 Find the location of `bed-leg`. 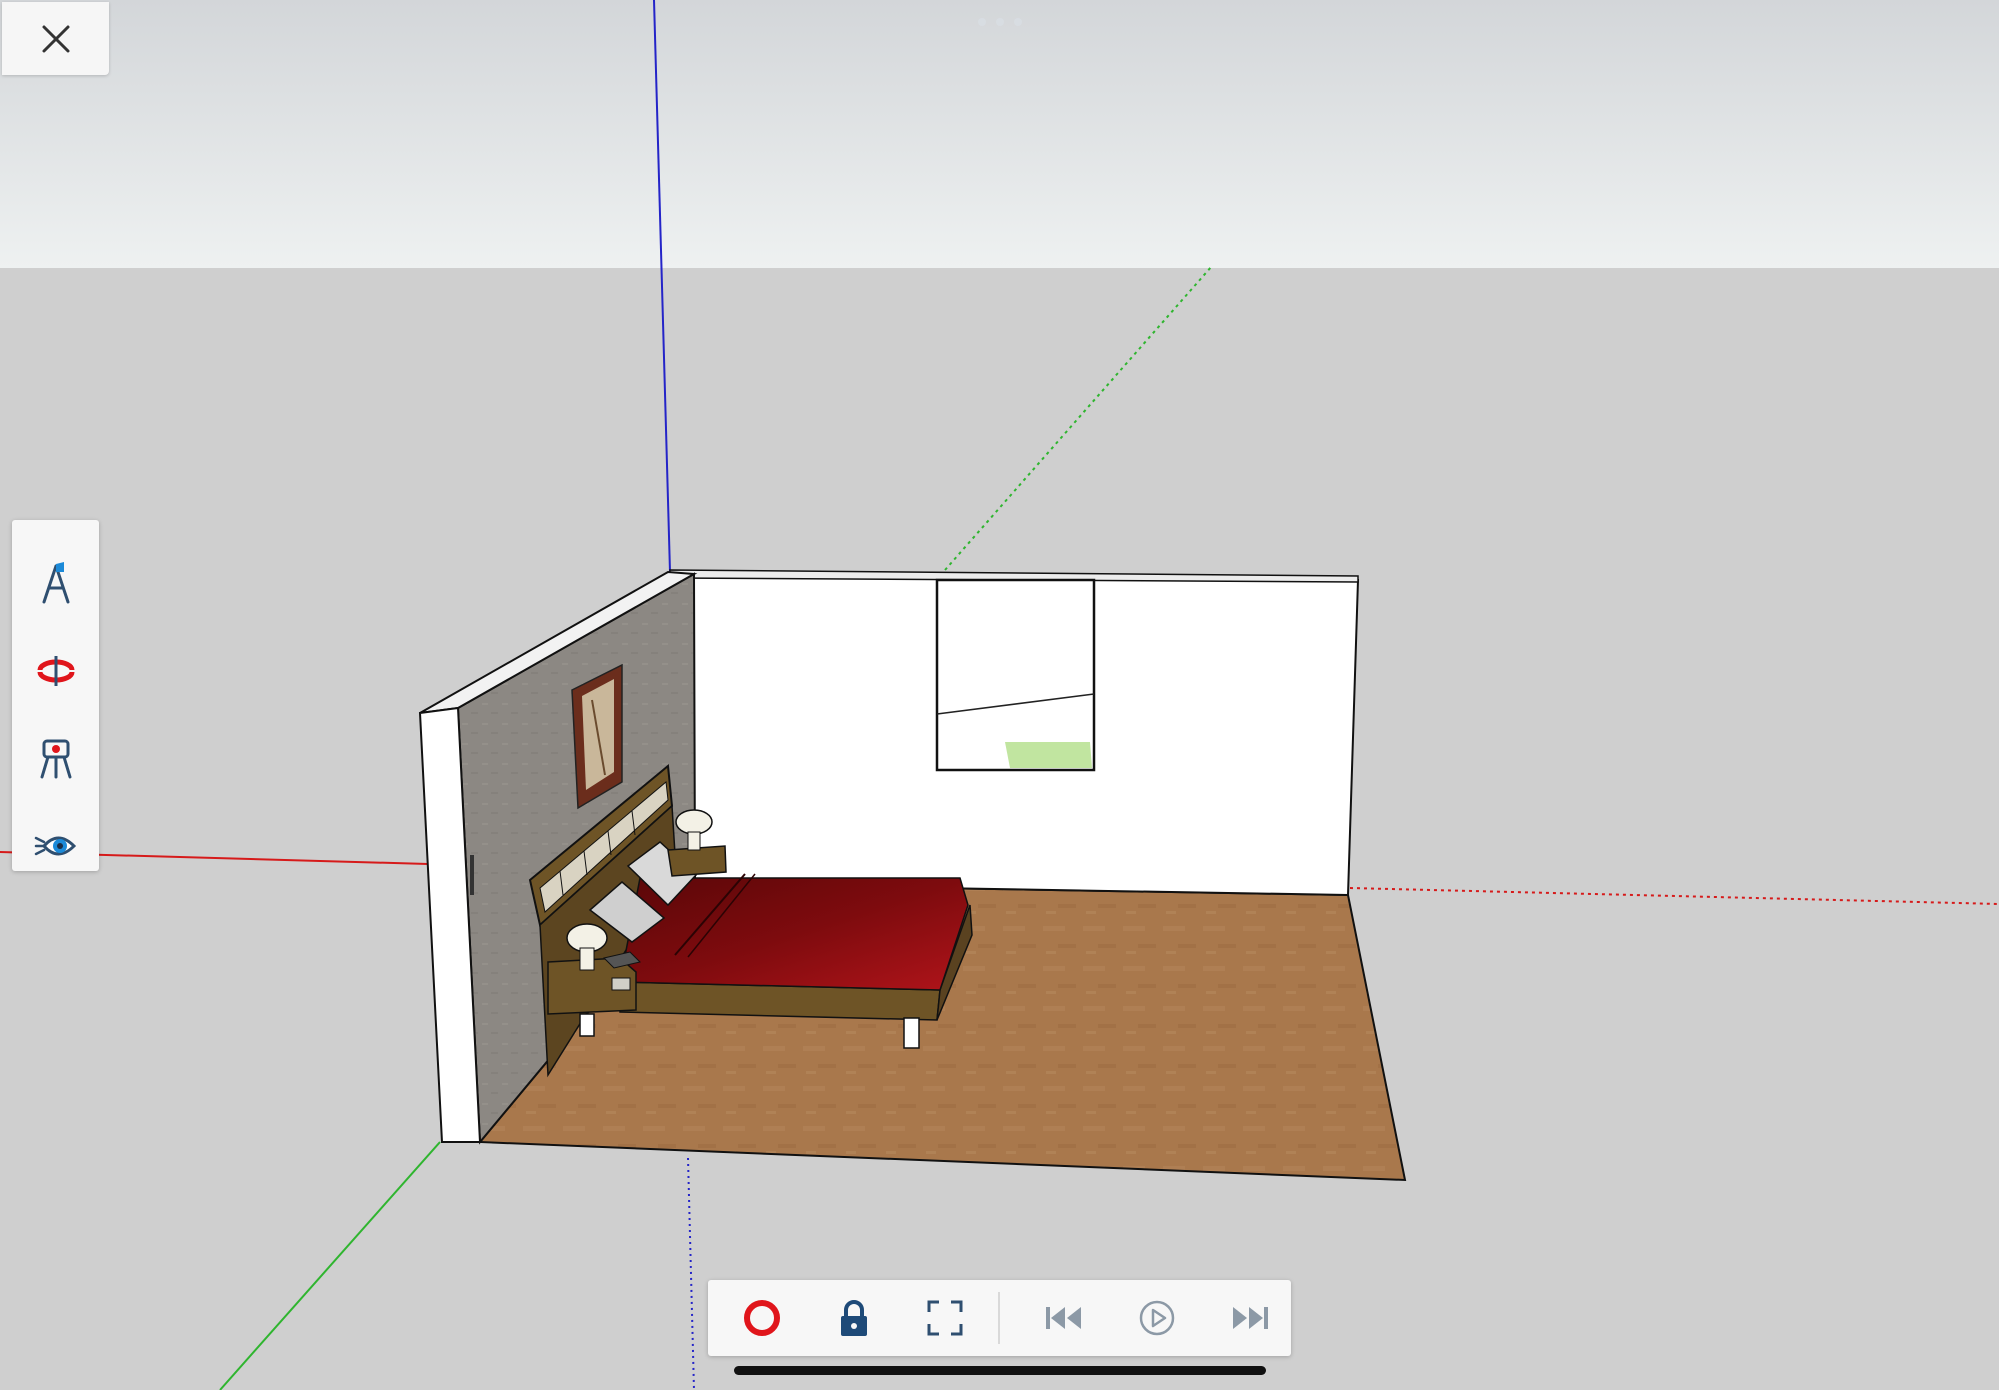

bed-leg is located at coordinates (911, 1033).